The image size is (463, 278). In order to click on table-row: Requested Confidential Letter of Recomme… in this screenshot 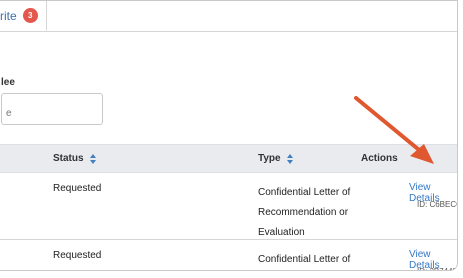, I will do `click(228, 255)`.